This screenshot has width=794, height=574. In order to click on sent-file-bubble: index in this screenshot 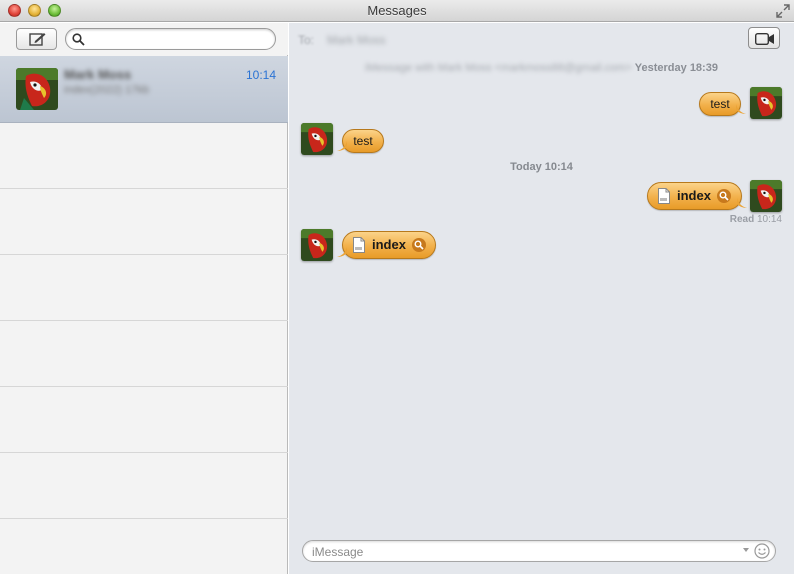, I will do `click(697, 196)`.